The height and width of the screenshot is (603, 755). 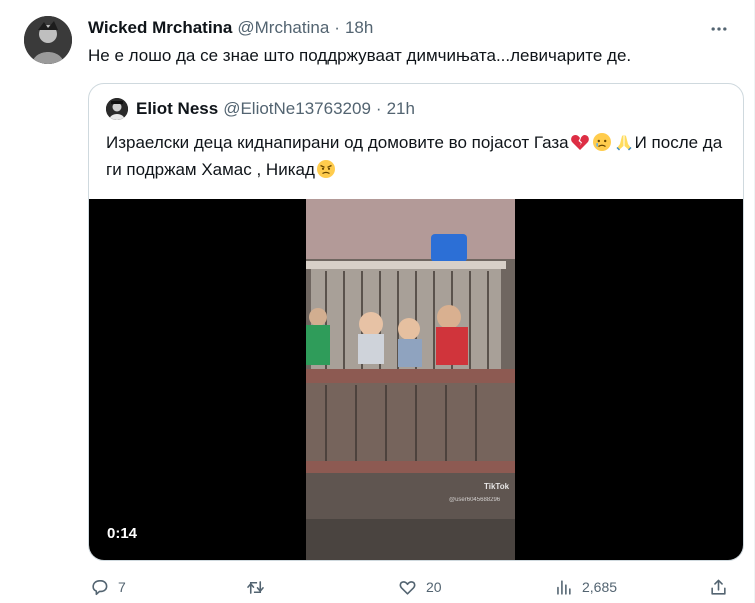 I want to click on quoted-tweet-header: Eliot Ness @EliotNe13763209 · 21h, so click(x=260, y=109).